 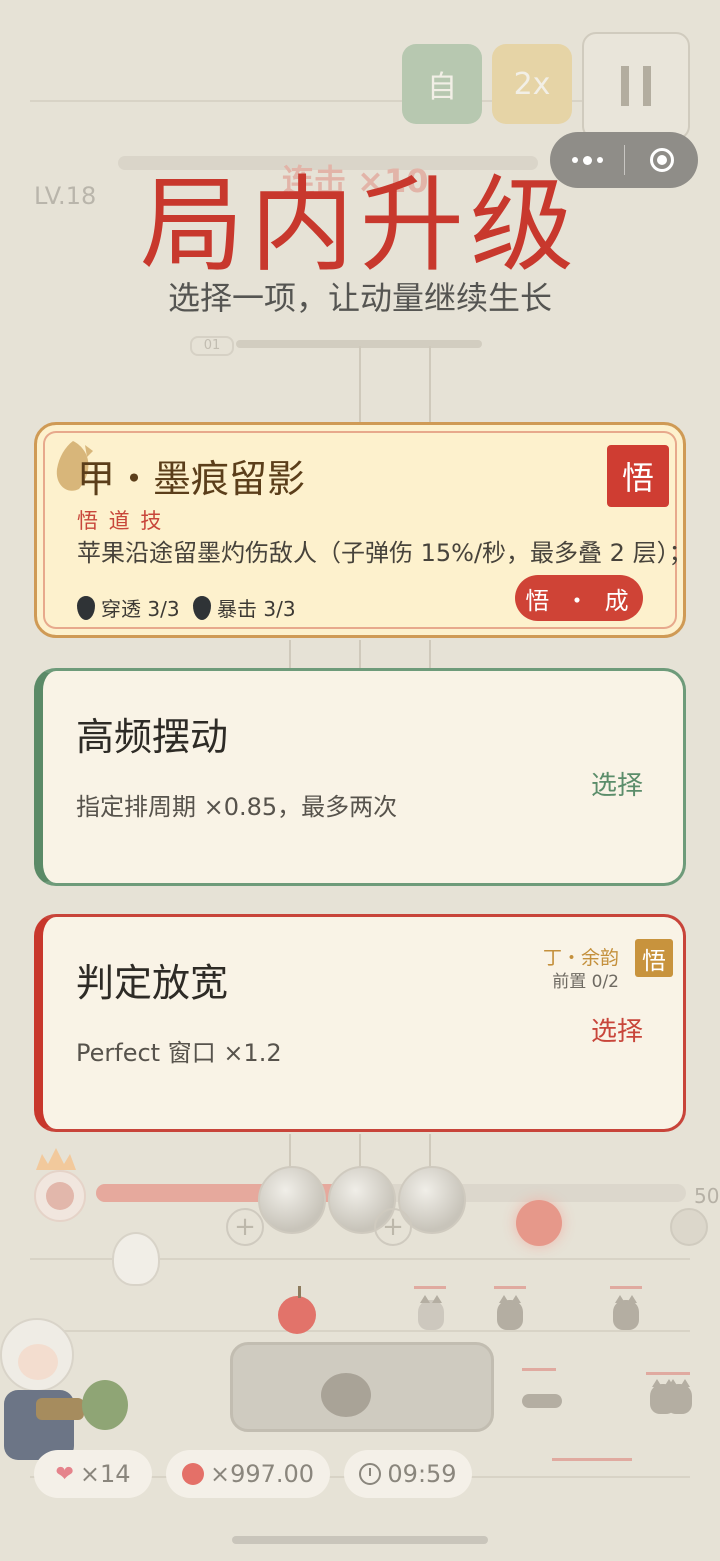 What do you see at coordinates (60, 1409) in the screenshot?
I see `apple-cannon-icon` at bounding box center [60, 1409].